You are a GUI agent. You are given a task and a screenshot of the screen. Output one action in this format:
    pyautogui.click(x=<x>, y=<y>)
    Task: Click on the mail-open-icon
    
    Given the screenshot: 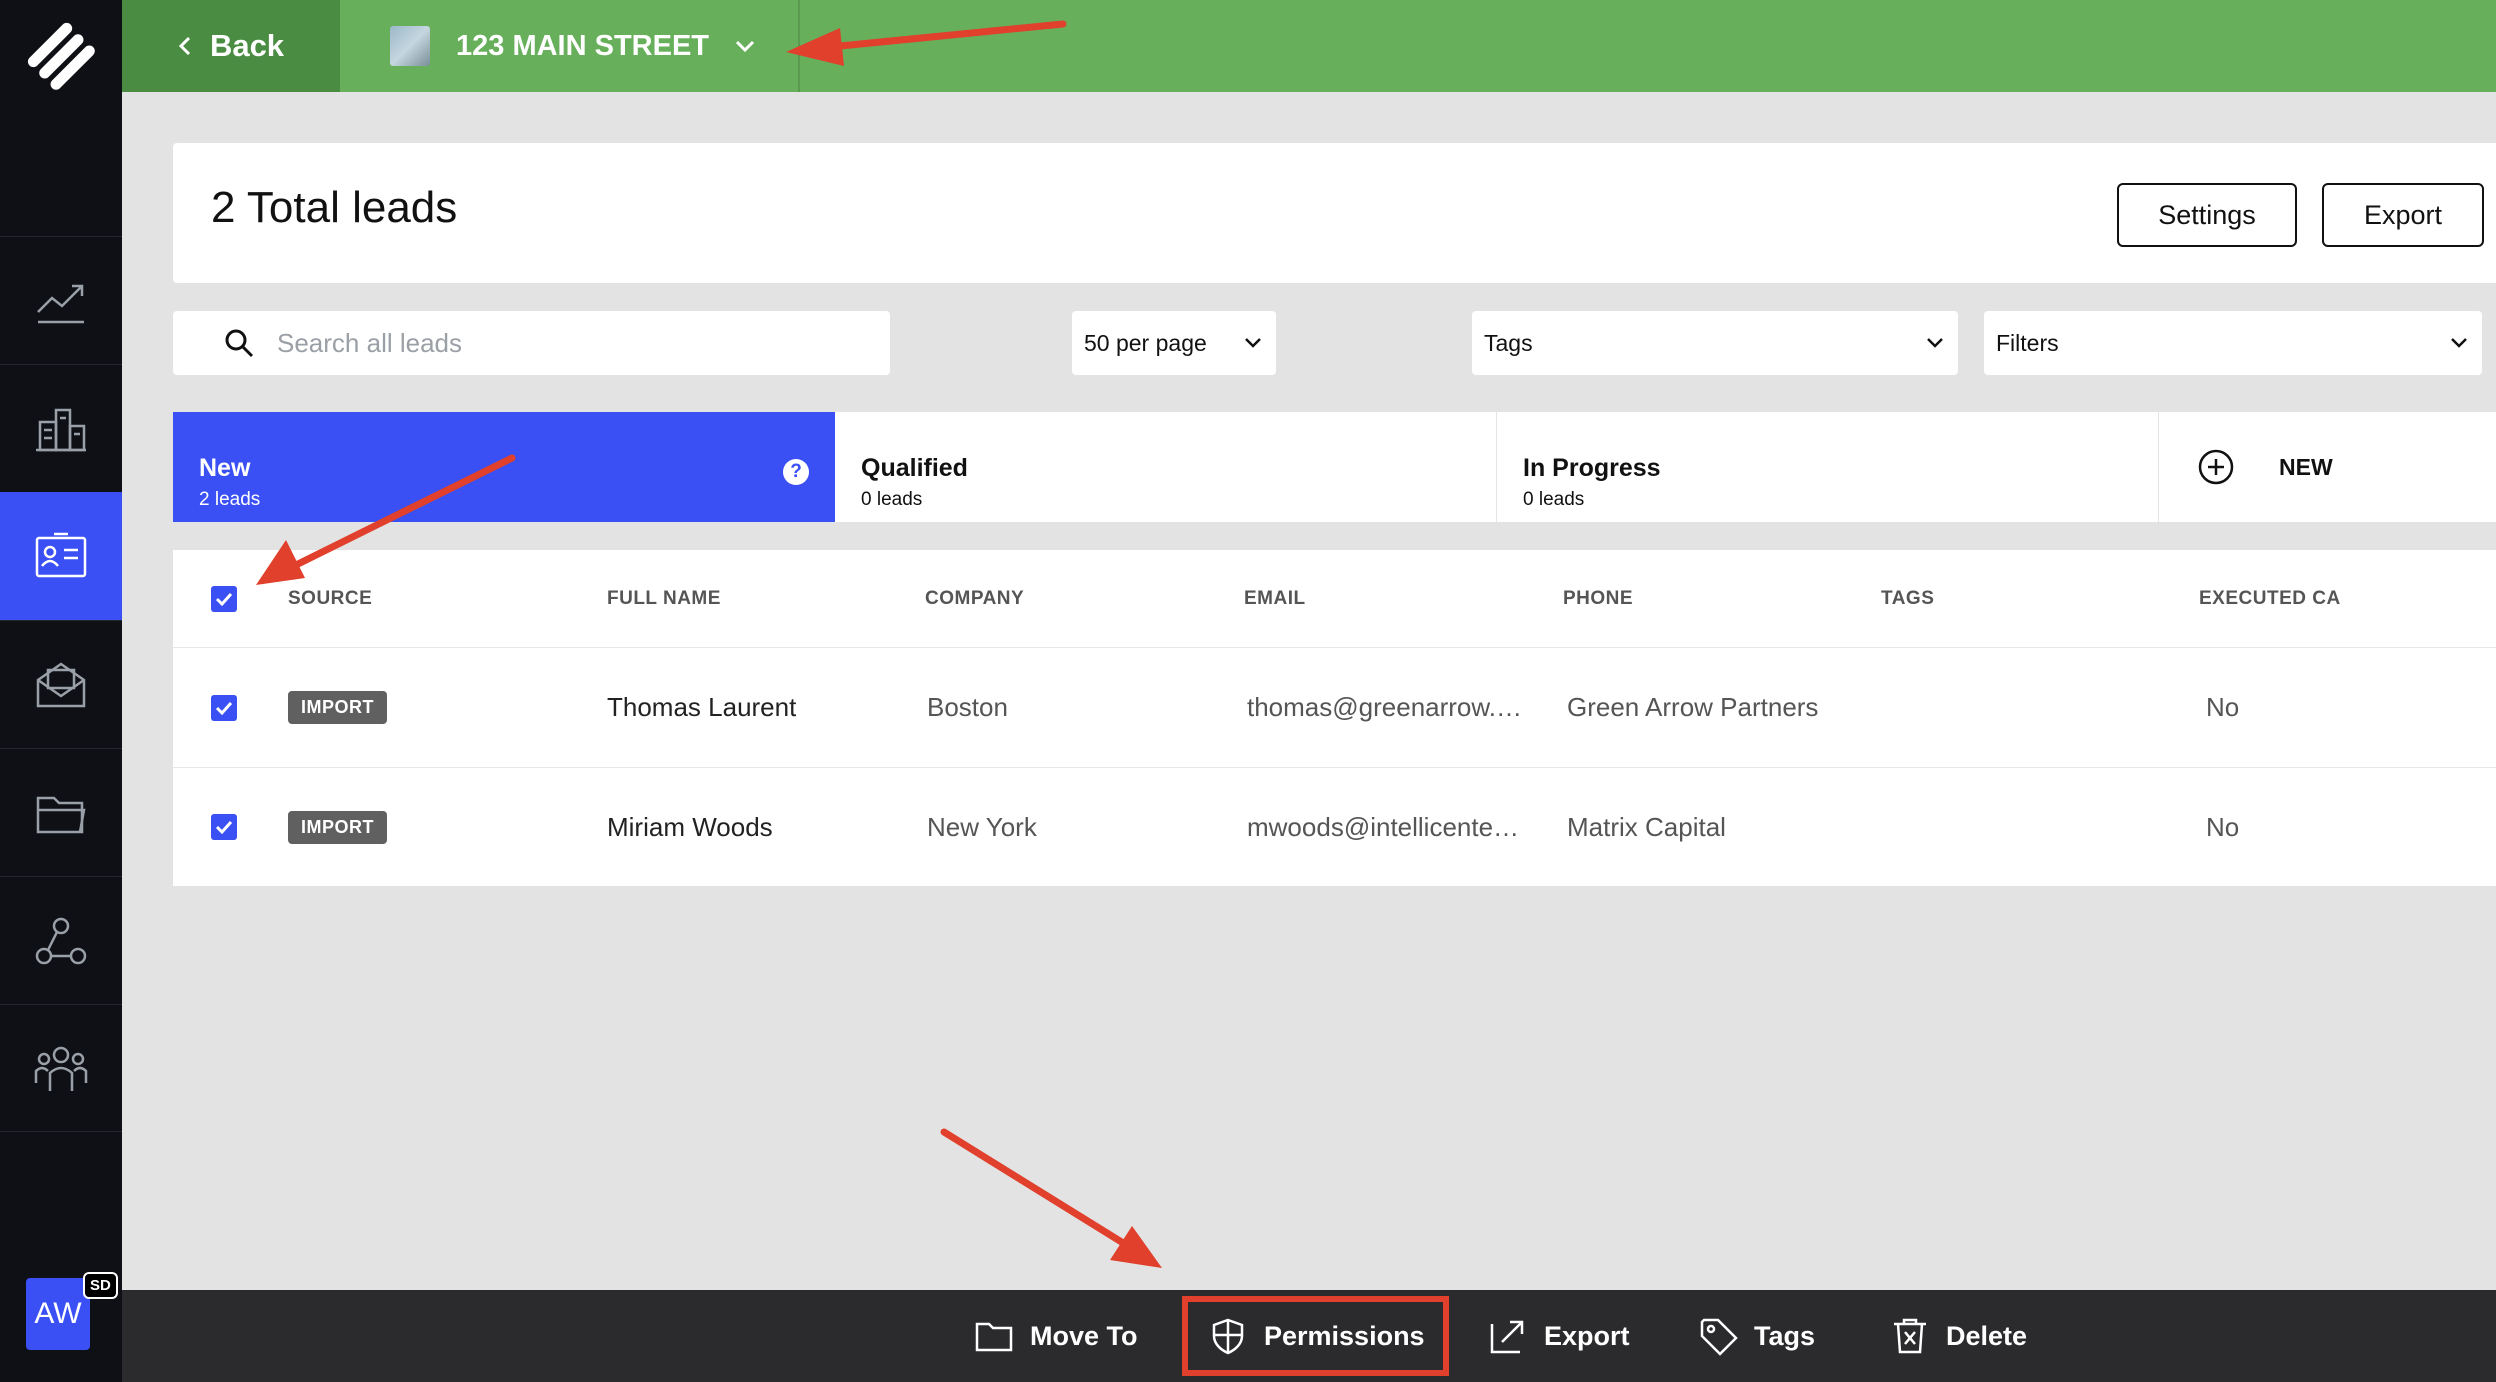 What is the action you would take?
    pyautogui.click(x=61, y=684)
    